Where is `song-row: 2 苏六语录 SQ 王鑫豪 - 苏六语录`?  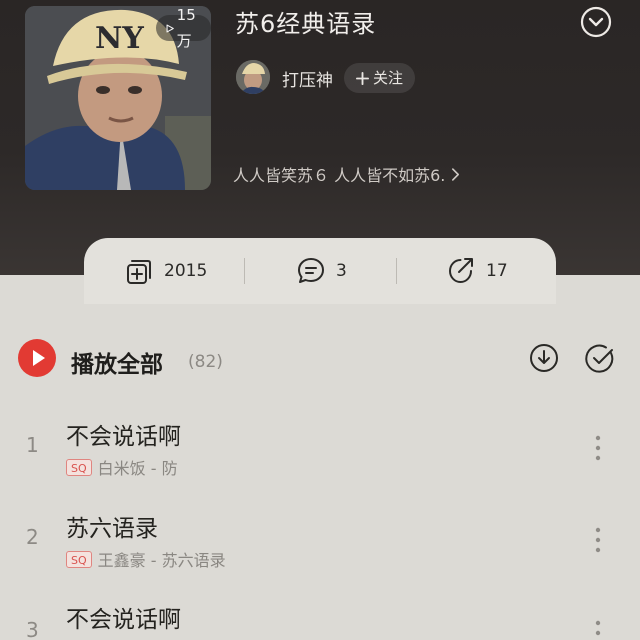 song-row: 2 苏六语录 SQ 王鑫豪 - 苏六语录 is located at coordinates (320, 542).